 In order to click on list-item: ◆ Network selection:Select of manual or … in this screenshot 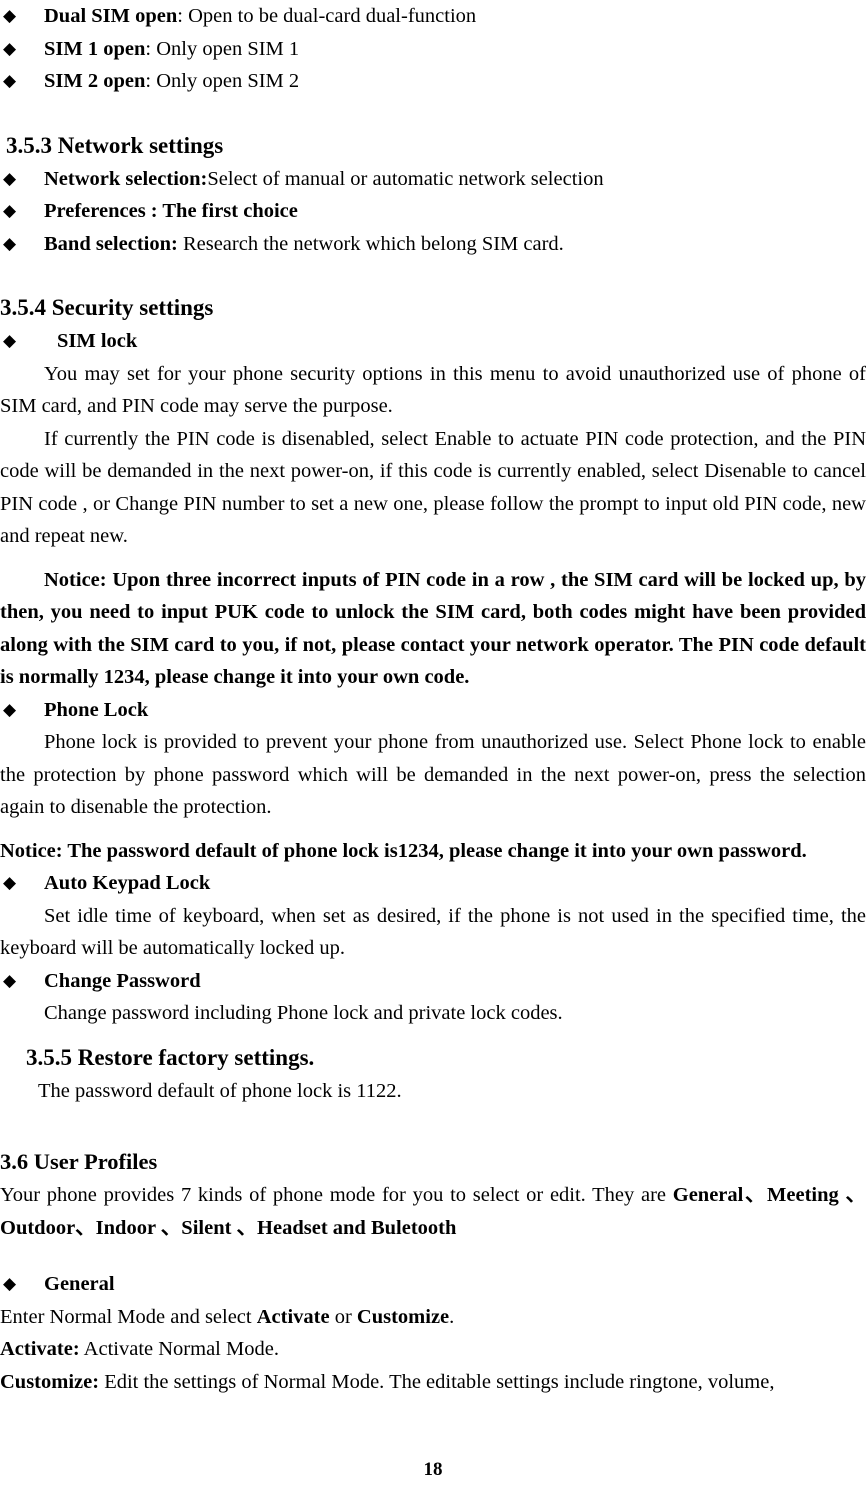, I will do `click(433, 179)`.